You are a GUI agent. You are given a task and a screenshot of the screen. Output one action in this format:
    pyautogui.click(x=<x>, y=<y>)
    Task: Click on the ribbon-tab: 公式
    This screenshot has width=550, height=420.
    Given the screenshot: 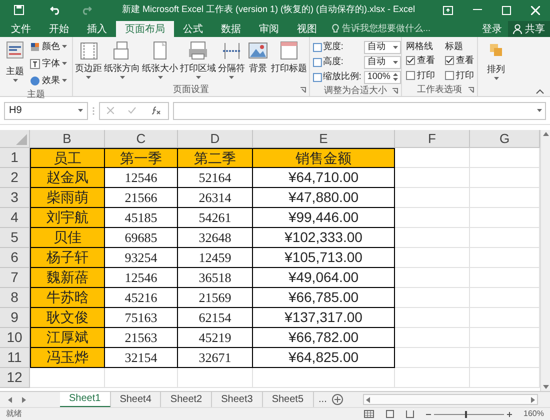 What is the action you would take?
    pyautogui.click(x=193, y=29)
    